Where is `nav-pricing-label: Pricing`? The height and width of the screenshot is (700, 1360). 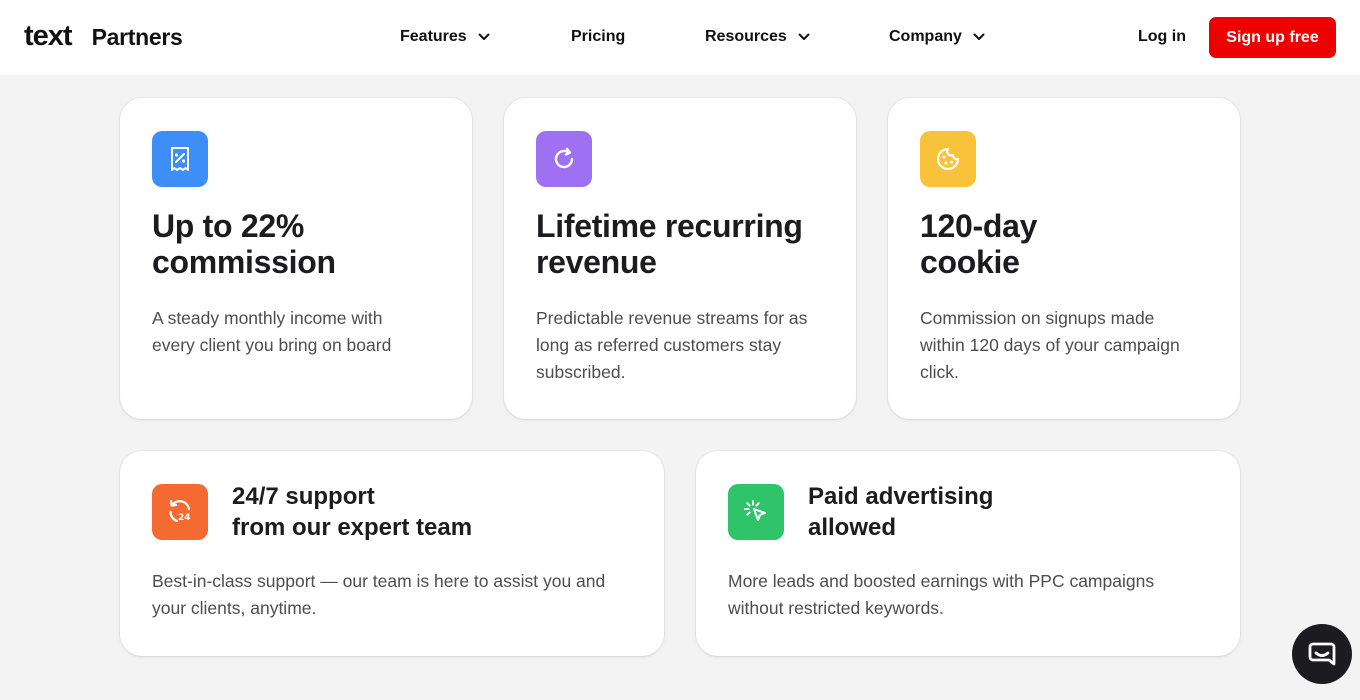
nav-pricing-label: Pricing is located at coordinates (598, 36).